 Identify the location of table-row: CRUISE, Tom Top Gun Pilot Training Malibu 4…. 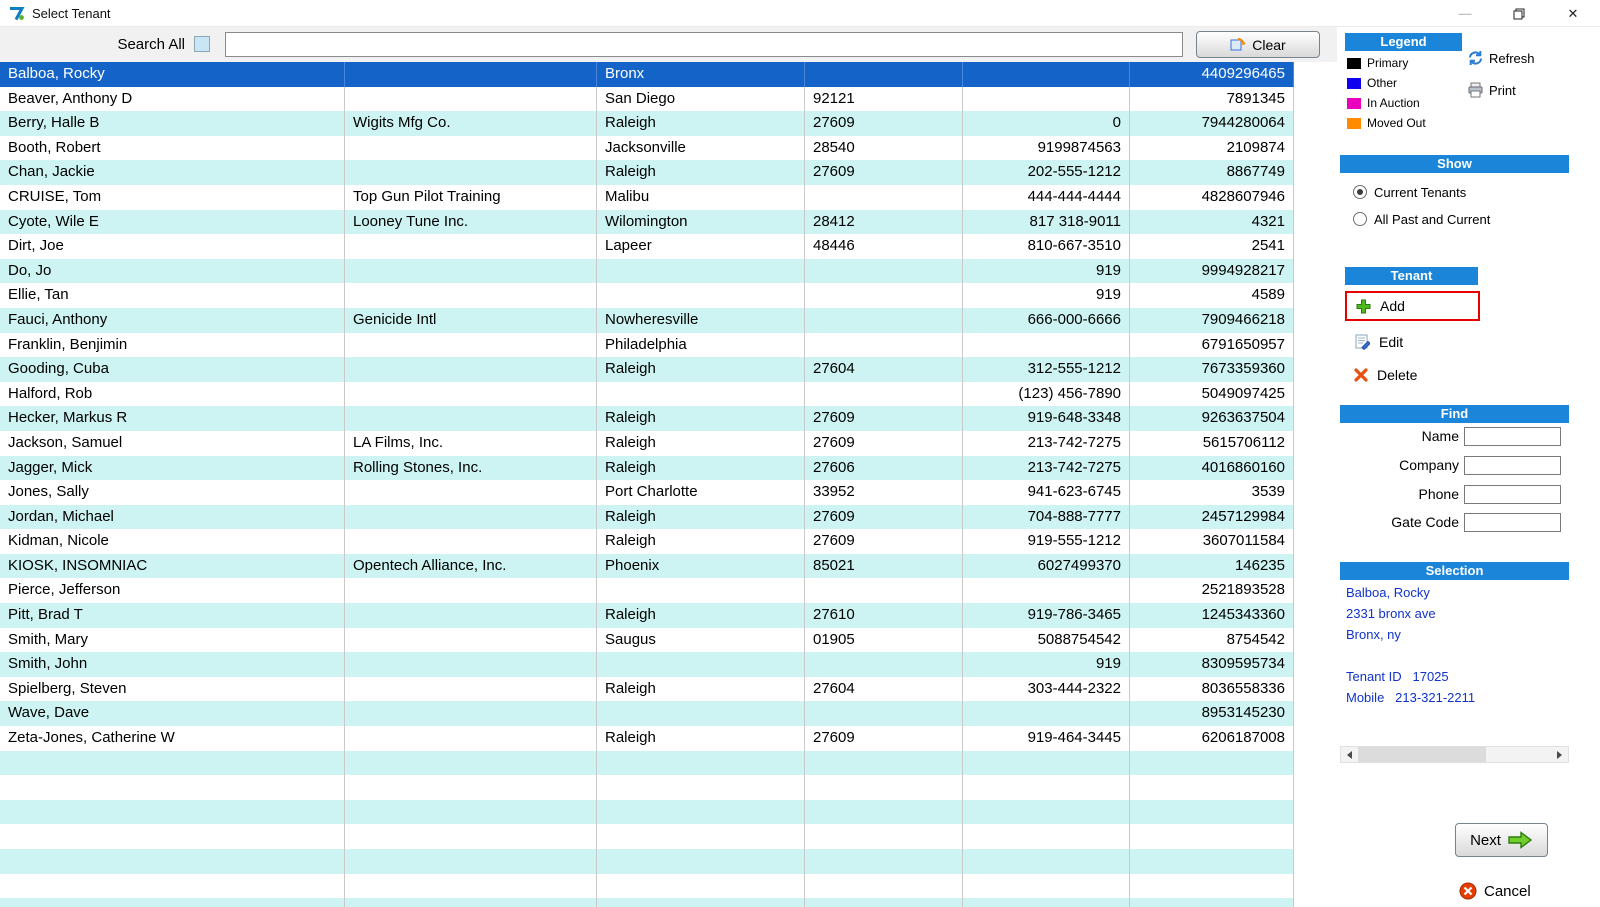
(647, 197).